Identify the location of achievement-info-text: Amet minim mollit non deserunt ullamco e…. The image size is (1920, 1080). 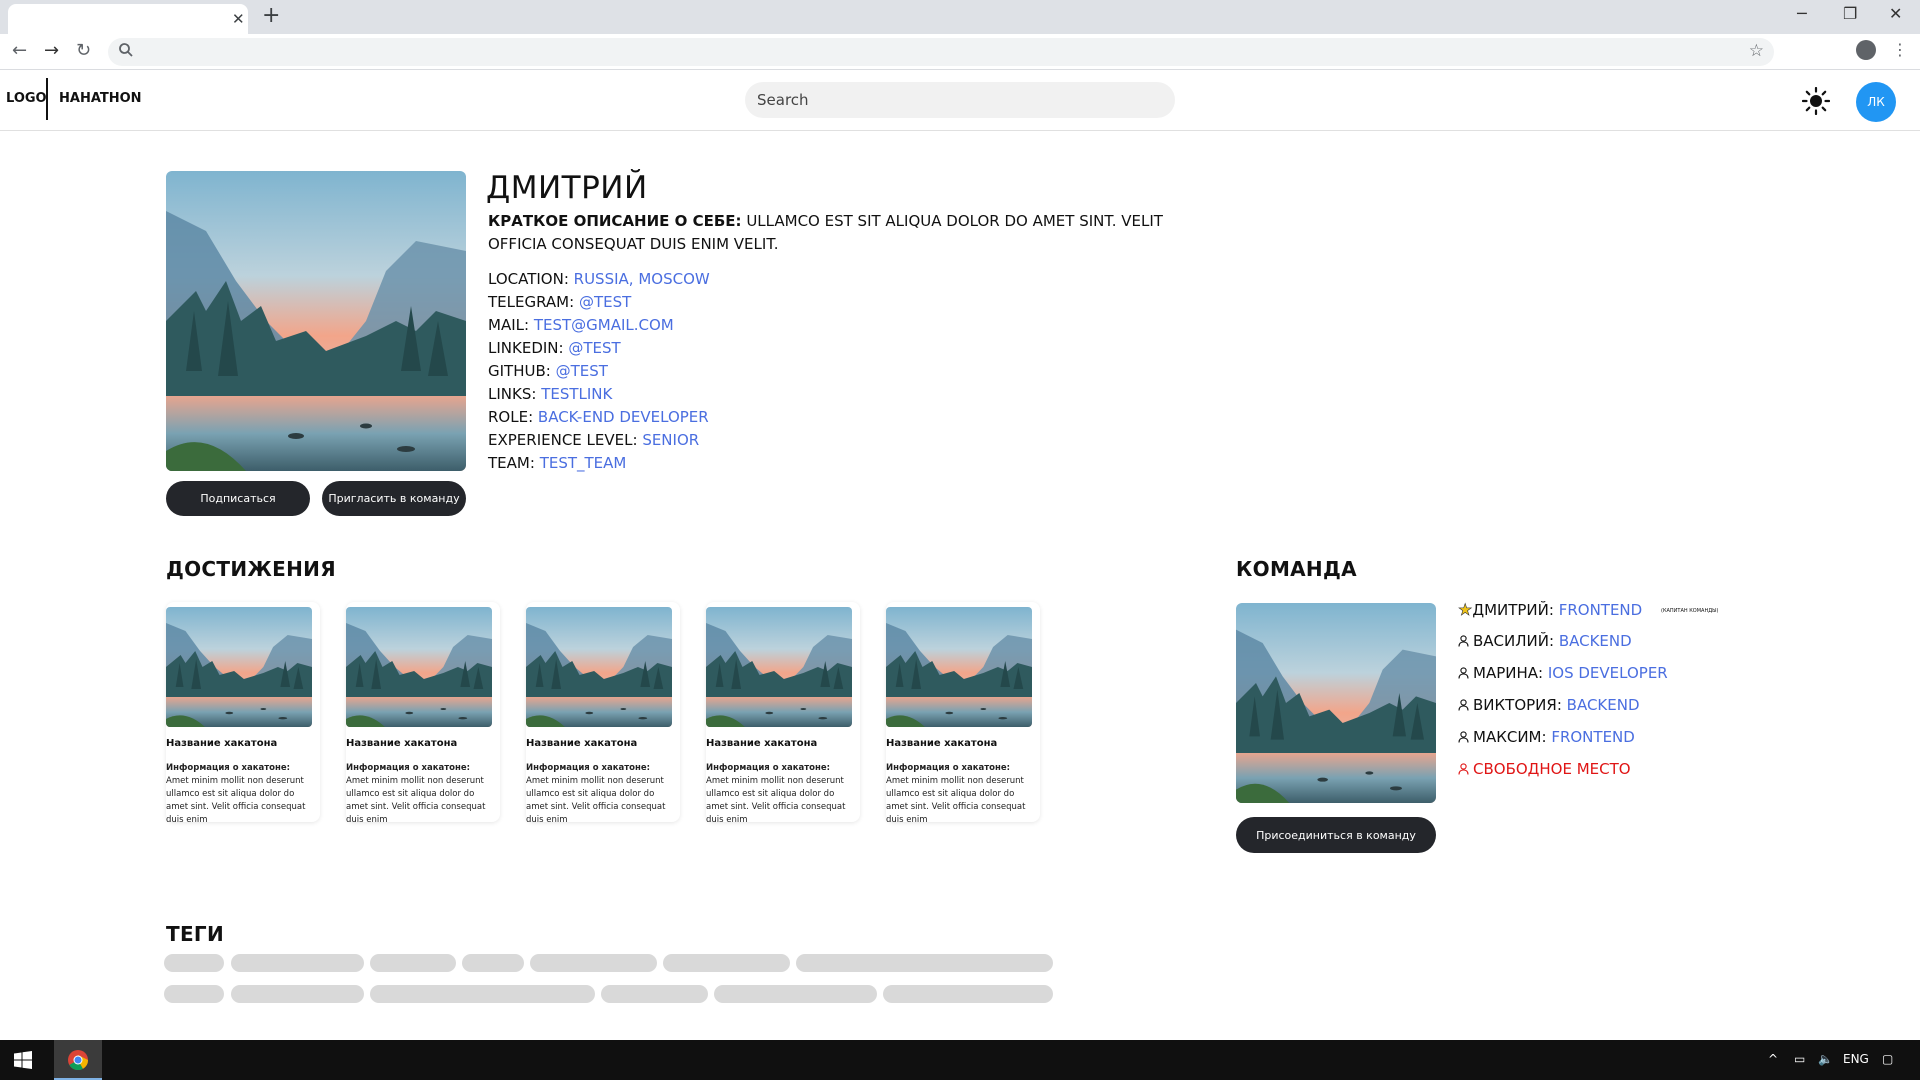
(776, 800).